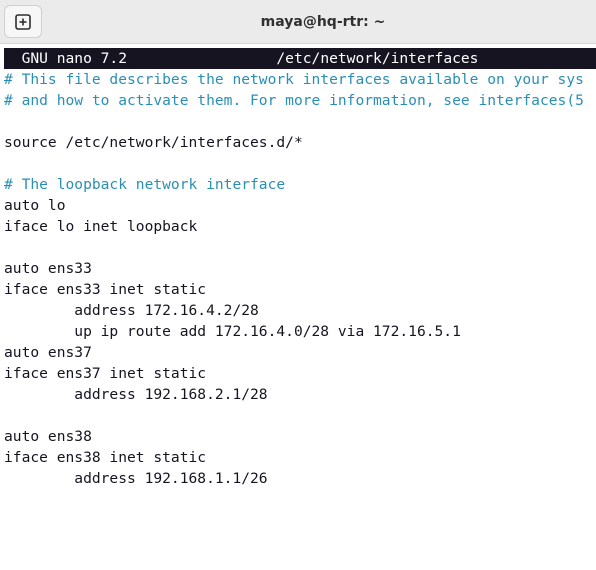  Describe the element at coordinates (66, 58) in the screenshot. I see `nano-version: GNU nano 7.2` at that location.